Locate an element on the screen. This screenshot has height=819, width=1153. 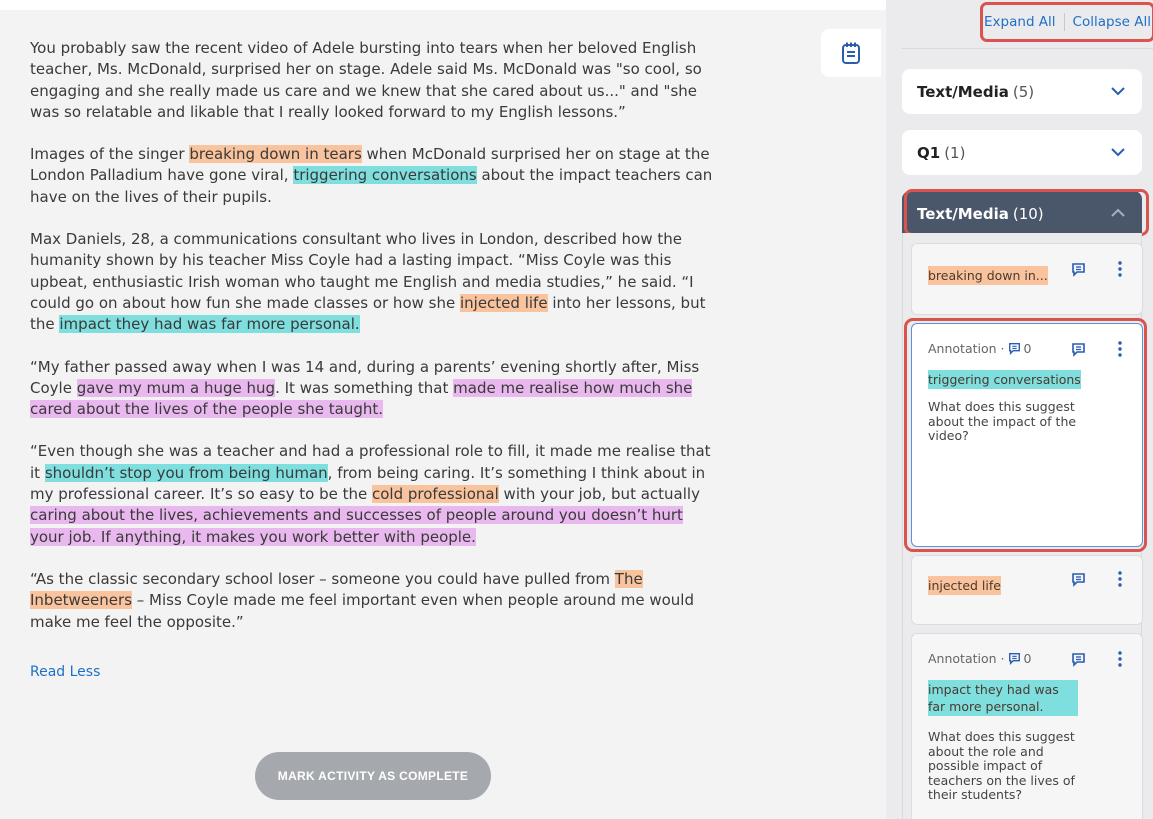
highlight-injected-life: injected life is located at coordinates (503, 302).